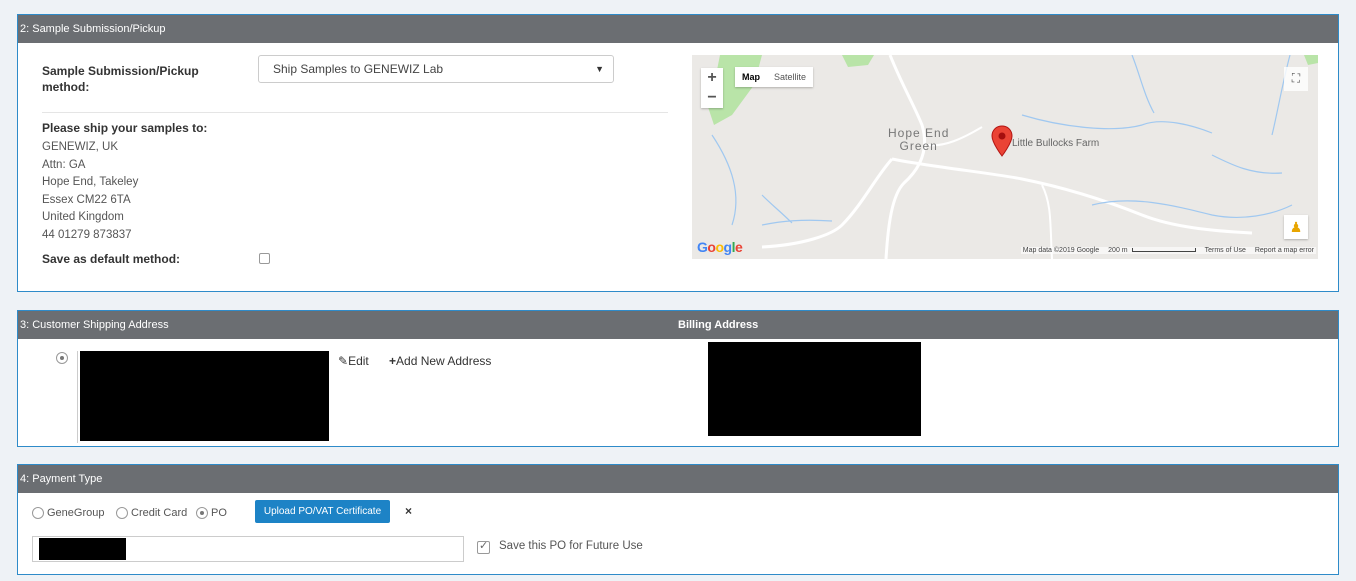 The height and width of the screenshot is (581, 1356). Describe the element at coordinates (202, 513) in the screenshot. I see `payment-po-radio` at that location.